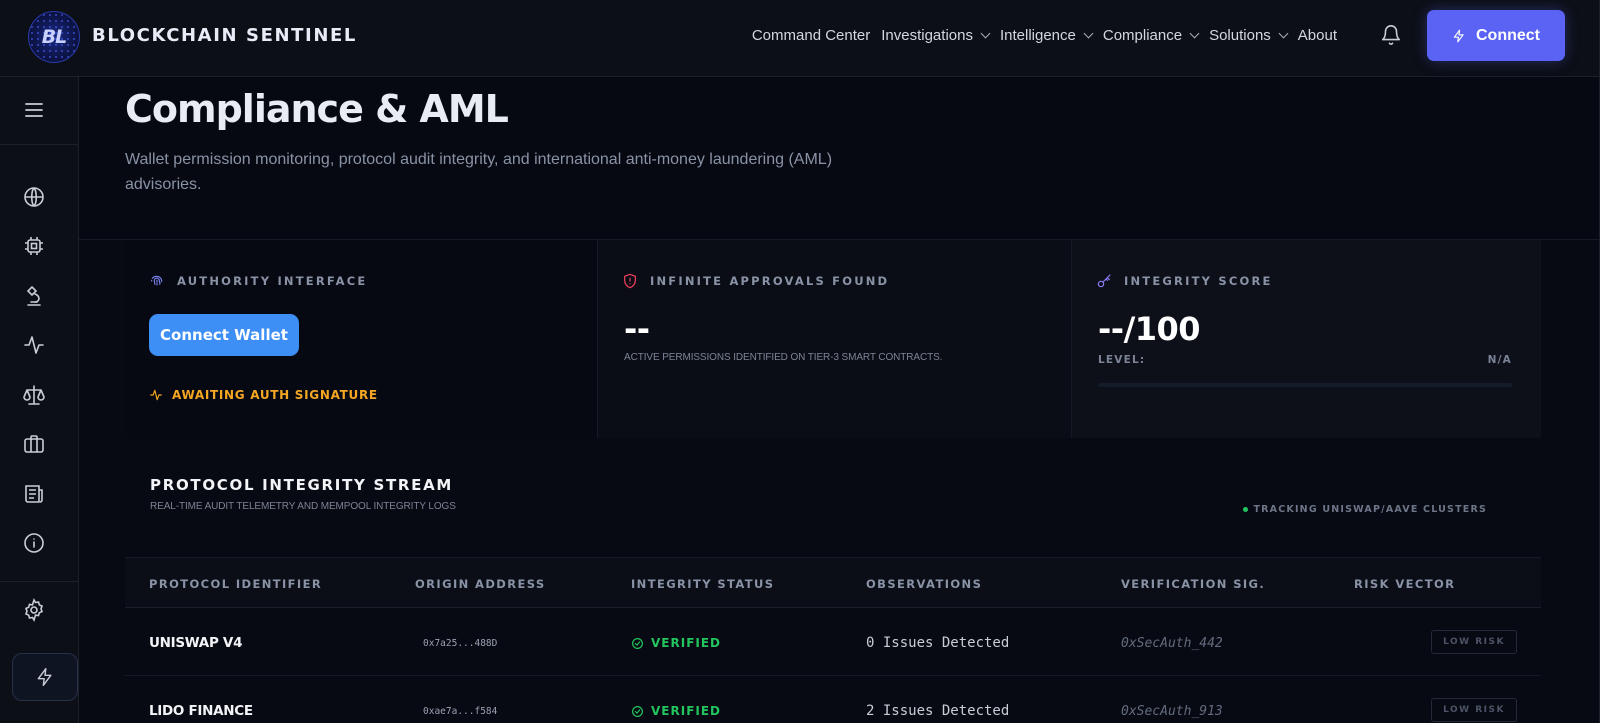  I want to click on observations: 2 Issues Detected, so click(938, 711).